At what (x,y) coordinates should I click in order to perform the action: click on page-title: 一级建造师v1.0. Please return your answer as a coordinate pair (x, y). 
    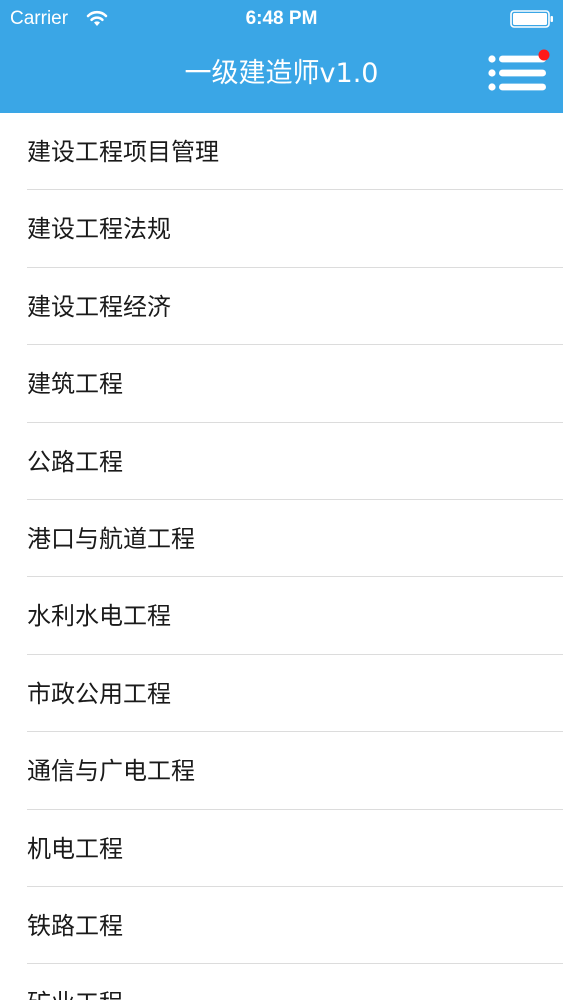
    Looking at the image, I should click on (281, 73).